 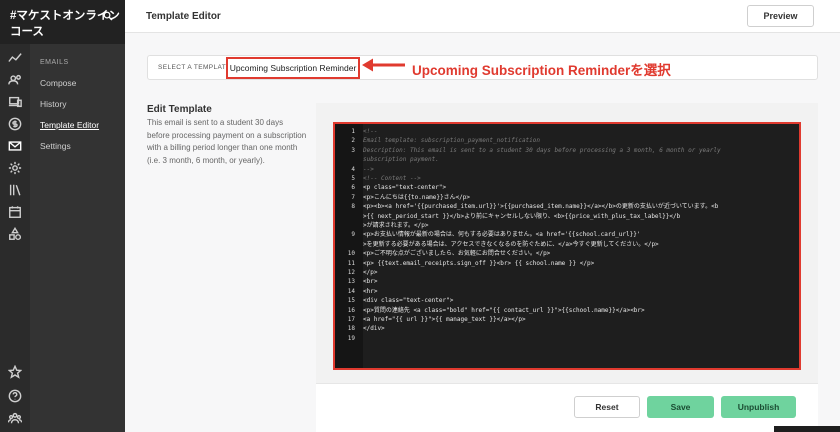 What do you see at coordinates (567, 225) in the screenshot?
I see `code-line: >が請求されます。</p>` at bounding box center [567, 225].